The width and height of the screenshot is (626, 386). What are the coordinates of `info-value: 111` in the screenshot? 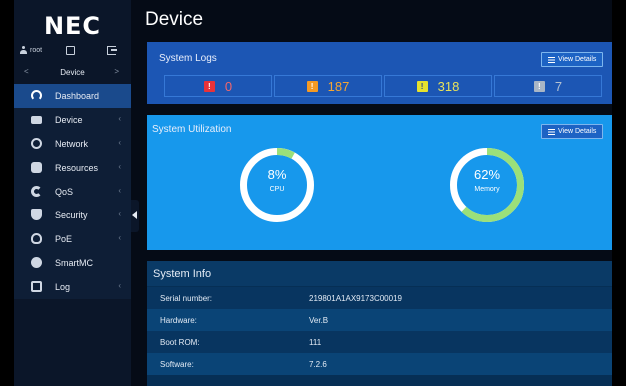 It's located at (315, 342).